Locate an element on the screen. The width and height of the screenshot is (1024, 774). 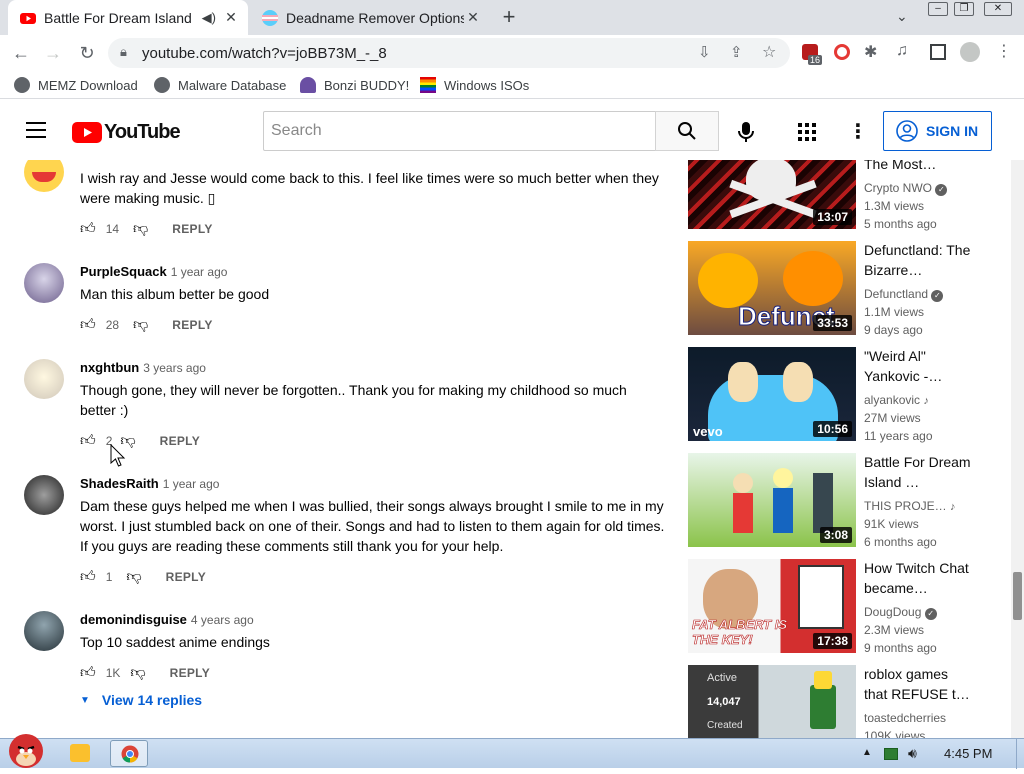
author-name: demonindisguise is located at coordinates (133, 619).